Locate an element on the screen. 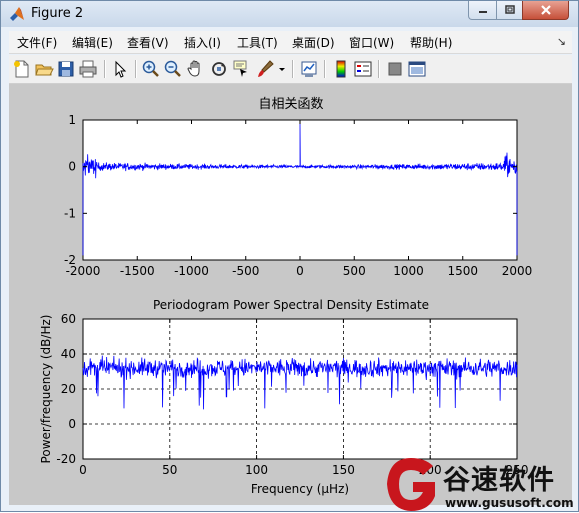  ytick-label: 20 is located at coordinates (68, 389).